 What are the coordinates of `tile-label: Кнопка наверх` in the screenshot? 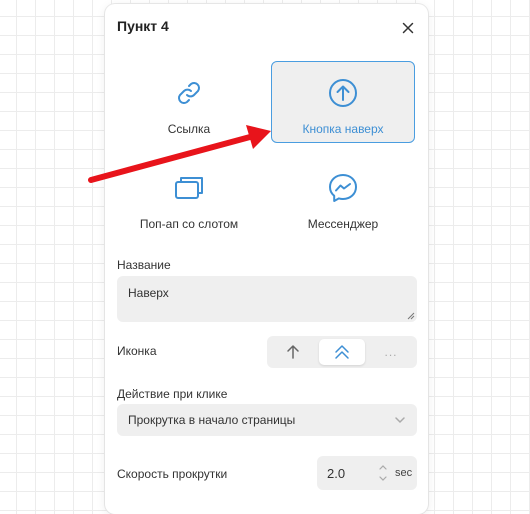 It's located at (343, 129).